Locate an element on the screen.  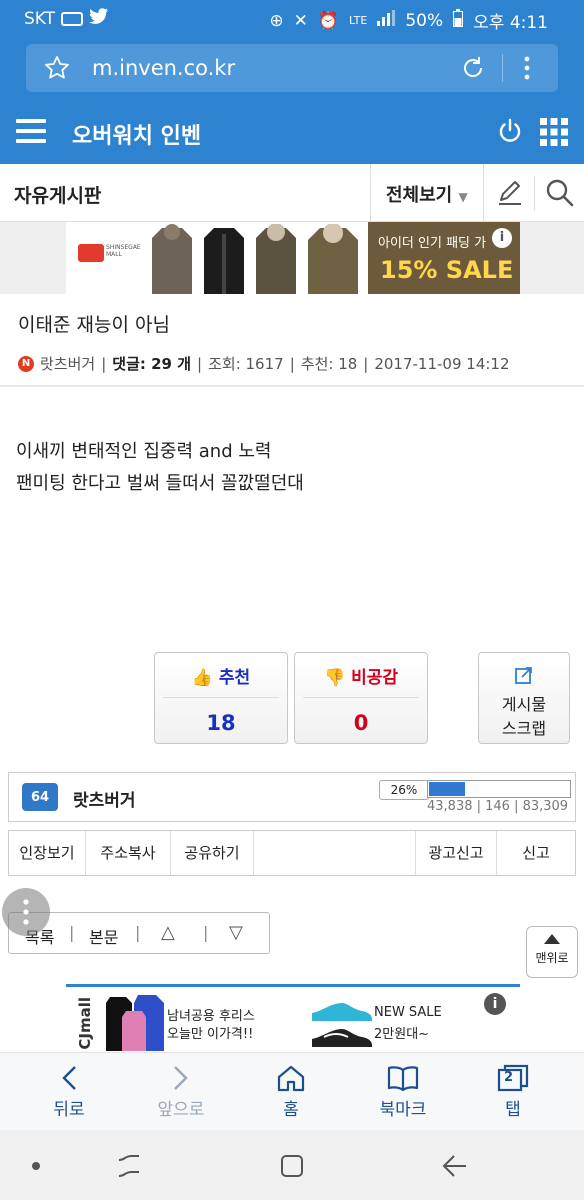
site-header: 오버워치 인벤 is located at coordinates (292, 132).